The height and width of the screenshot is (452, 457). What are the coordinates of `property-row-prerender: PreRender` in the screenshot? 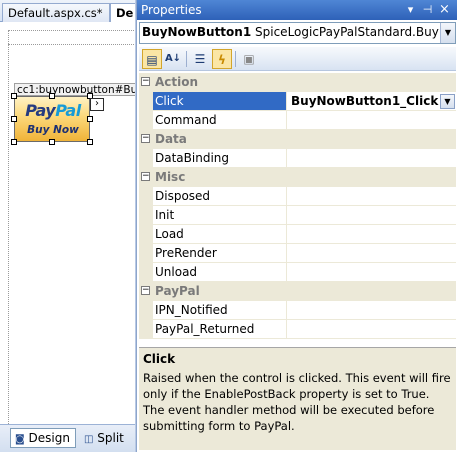 It's located at (297, 253).